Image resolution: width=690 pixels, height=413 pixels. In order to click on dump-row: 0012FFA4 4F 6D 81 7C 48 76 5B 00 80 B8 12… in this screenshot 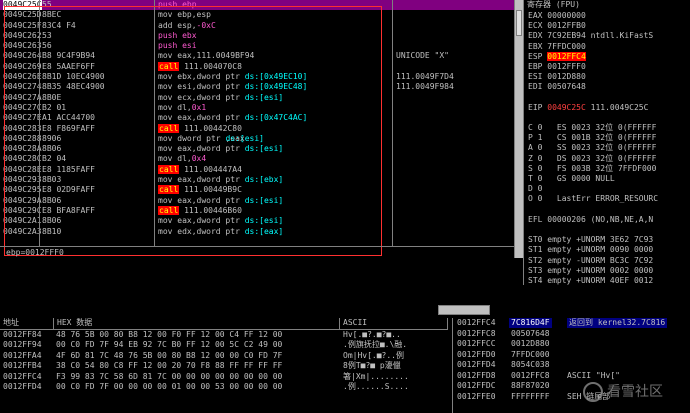, I will do `click(224, 356)`.